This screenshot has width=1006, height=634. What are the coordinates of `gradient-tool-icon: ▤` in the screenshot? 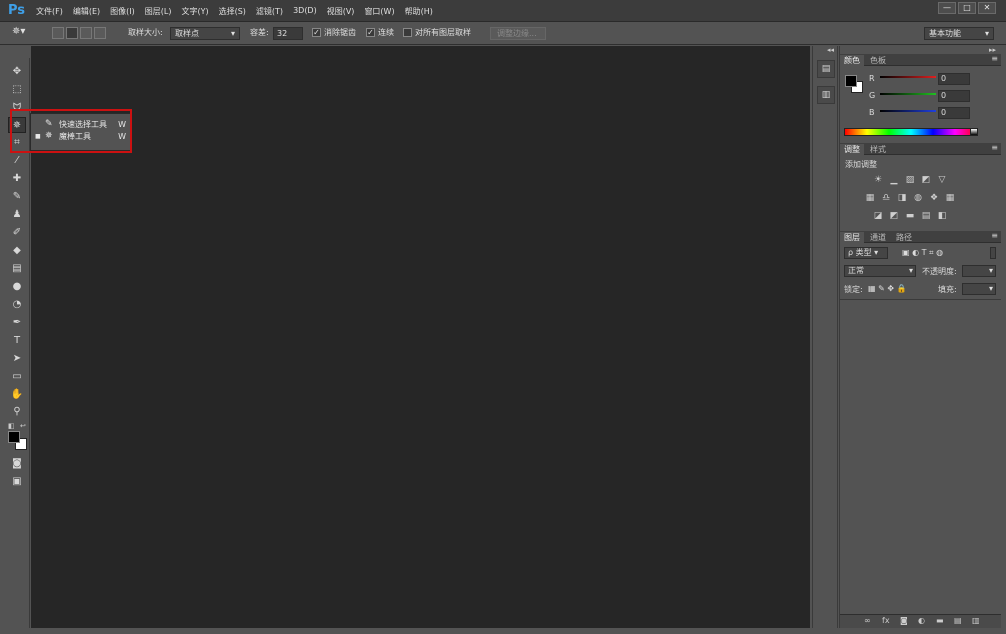 It's located at (17, 269).